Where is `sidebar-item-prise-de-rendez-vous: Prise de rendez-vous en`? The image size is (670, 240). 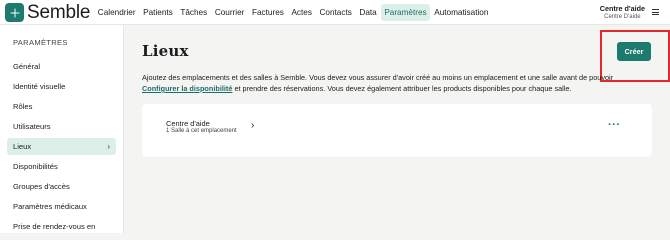 sidebar-item-prise-de-rendez-vous: Prise de rendez-vous en is located at coordinates (61, 226).